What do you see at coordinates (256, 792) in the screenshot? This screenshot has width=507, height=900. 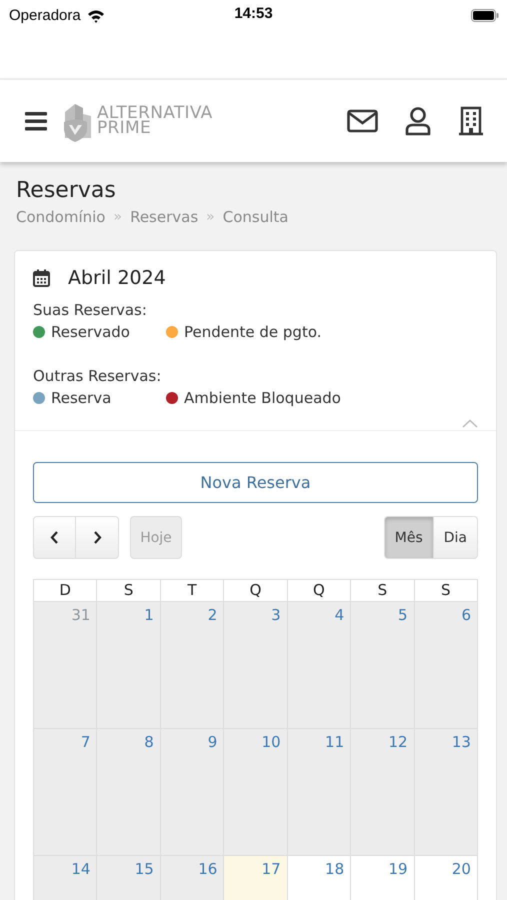 I see `day-cell: 10` at bounding box center [256, 792].